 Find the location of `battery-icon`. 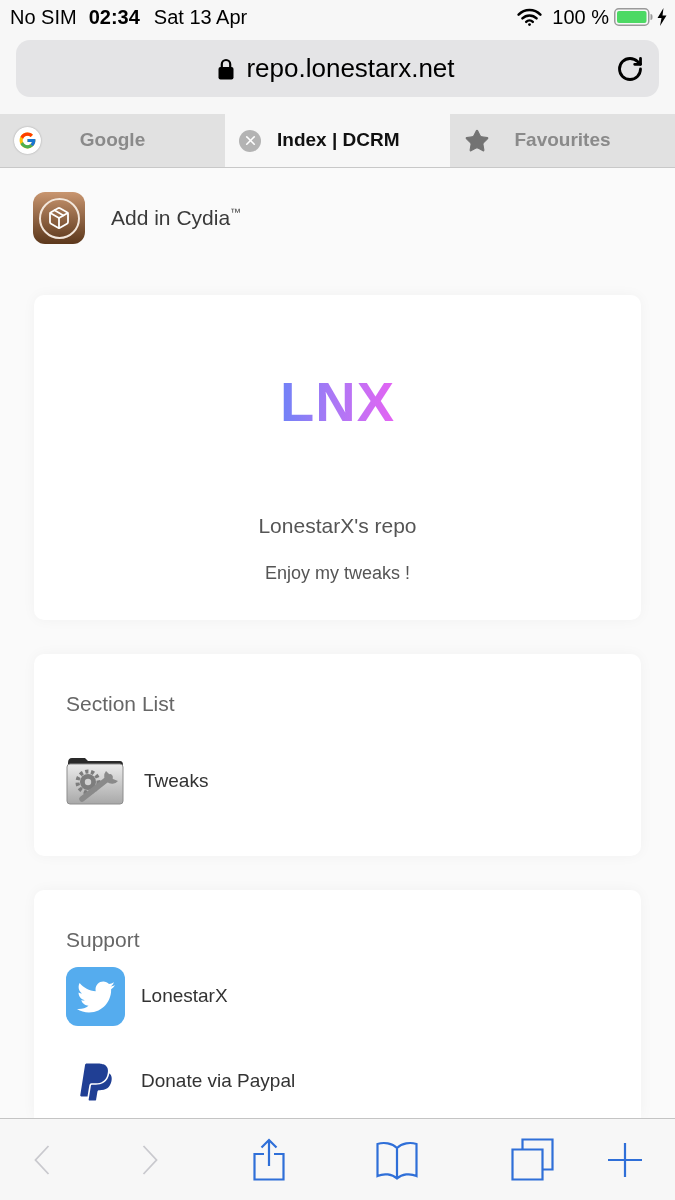

battery-icon is located at coordinates (633, 17).